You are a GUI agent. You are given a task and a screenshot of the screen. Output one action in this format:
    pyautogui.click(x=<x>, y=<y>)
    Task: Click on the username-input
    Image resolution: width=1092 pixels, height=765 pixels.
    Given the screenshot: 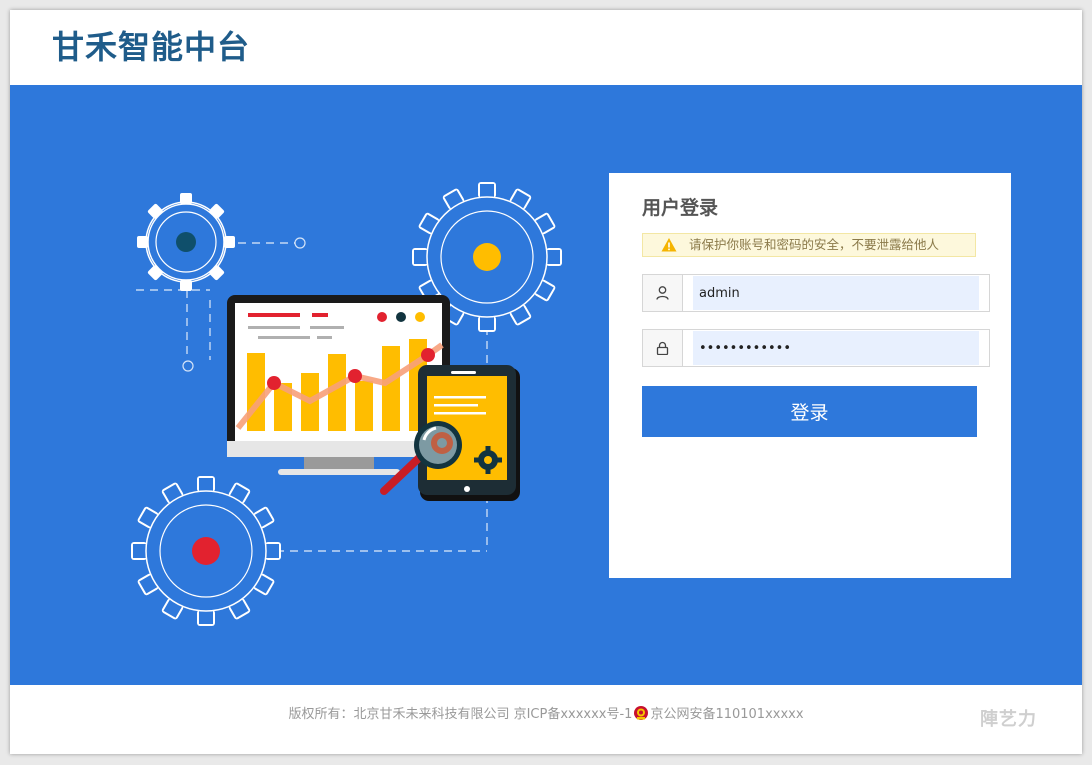 What is the action you would take?
    pyautogui.click(x=836, y=293)
    